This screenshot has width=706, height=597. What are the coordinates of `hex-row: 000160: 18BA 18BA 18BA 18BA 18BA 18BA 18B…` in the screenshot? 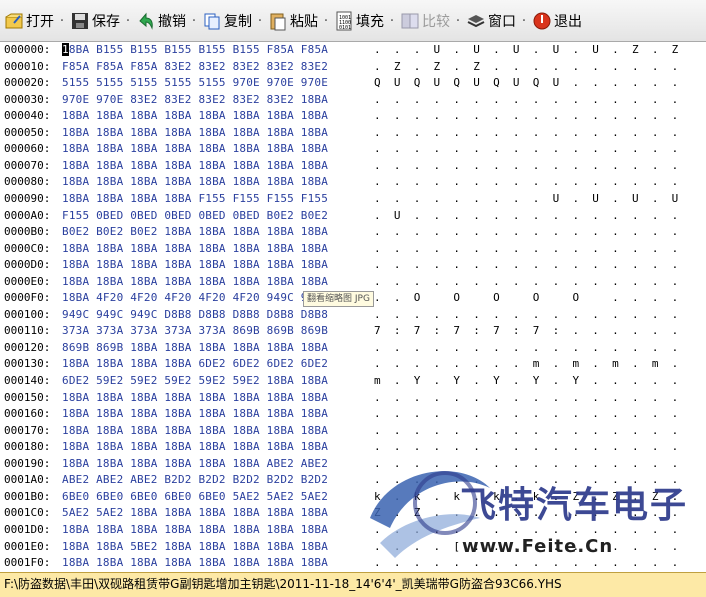 It's located at (353, 414).